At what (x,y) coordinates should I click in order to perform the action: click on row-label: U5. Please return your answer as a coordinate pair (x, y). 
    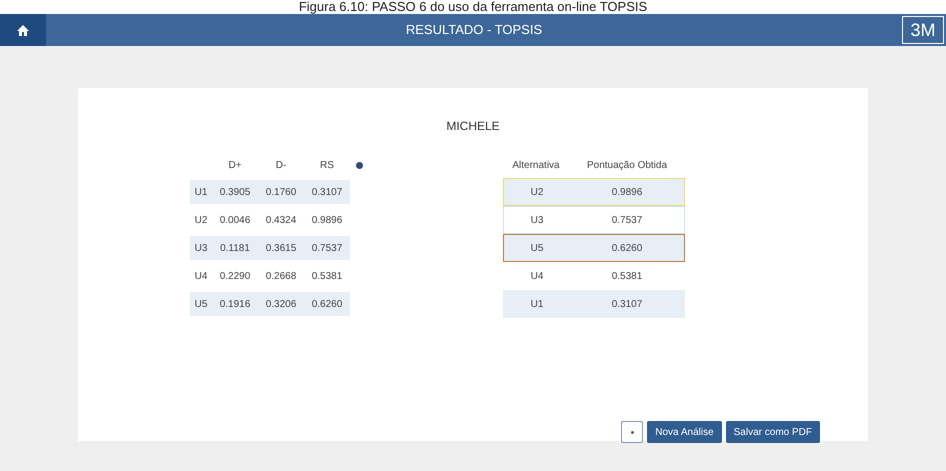
    Looking at the image, I should click on (201, 304).